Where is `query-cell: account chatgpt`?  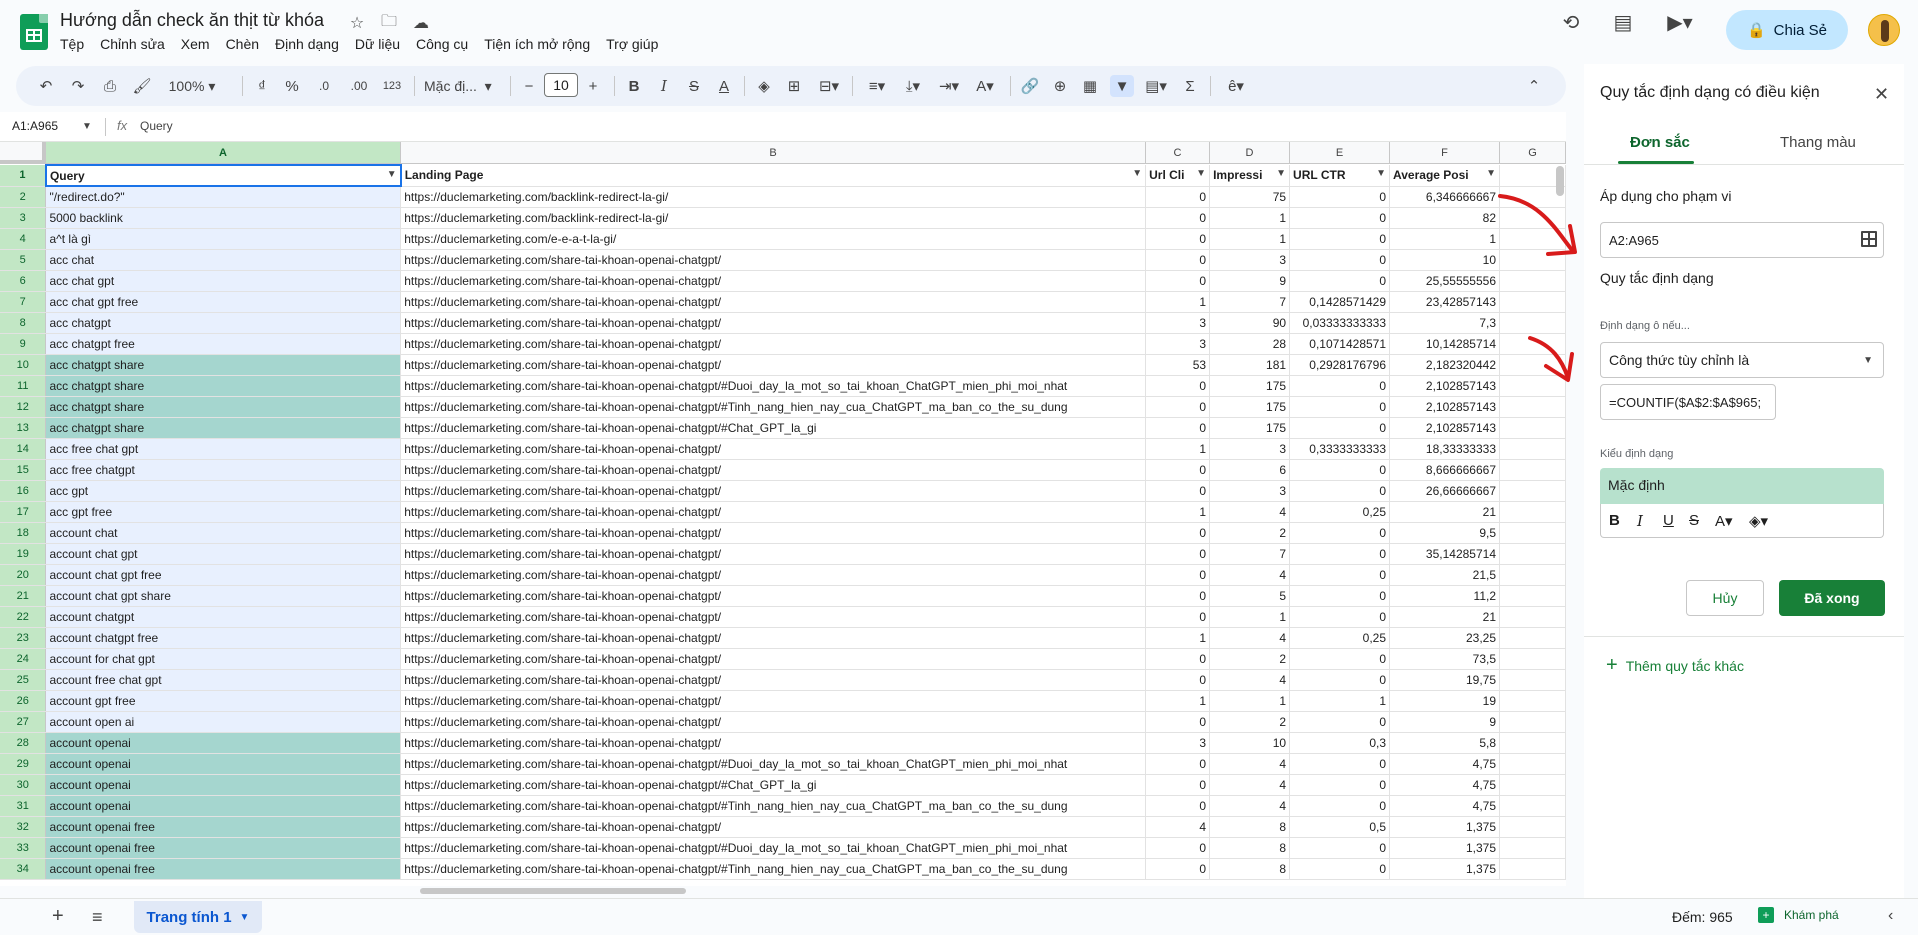 query-cell: account chatgpt is located at coordinates (223, 617).